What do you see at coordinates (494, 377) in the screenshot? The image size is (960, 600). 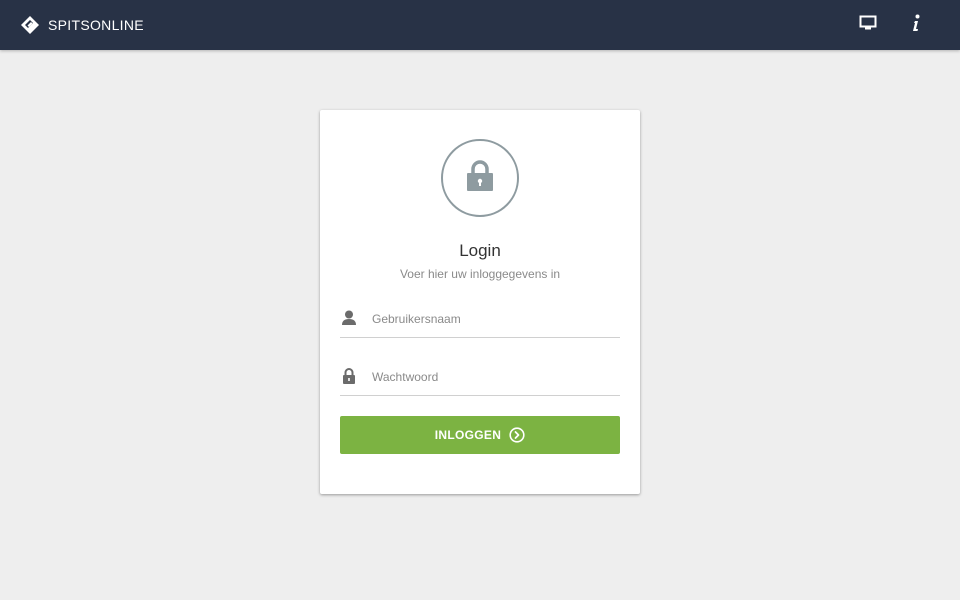 I see `password-input` at bounding box center [494, 377].